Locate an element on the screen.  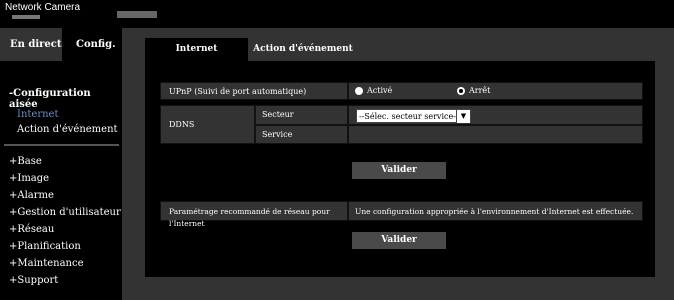
quick-setup-title: -Configuration aisée is located at coordinates (50, 99).